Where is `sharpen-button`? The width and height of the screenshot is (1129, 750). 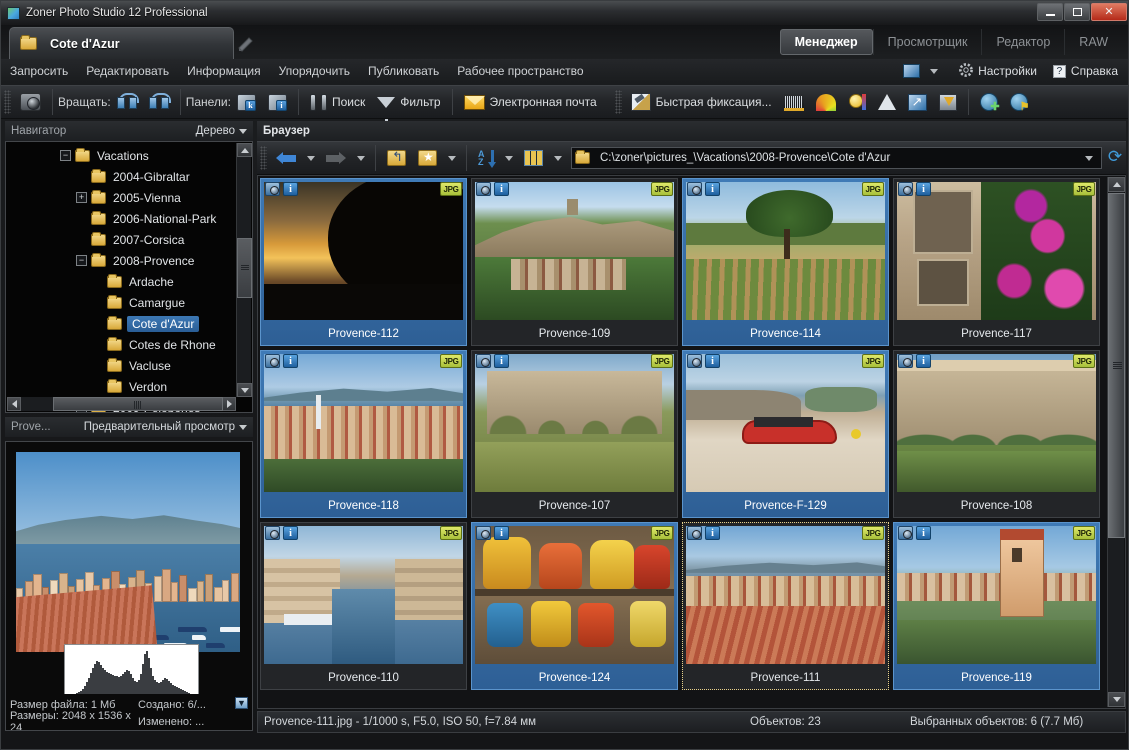
sharpen-button is located at coordinates (887, 102).